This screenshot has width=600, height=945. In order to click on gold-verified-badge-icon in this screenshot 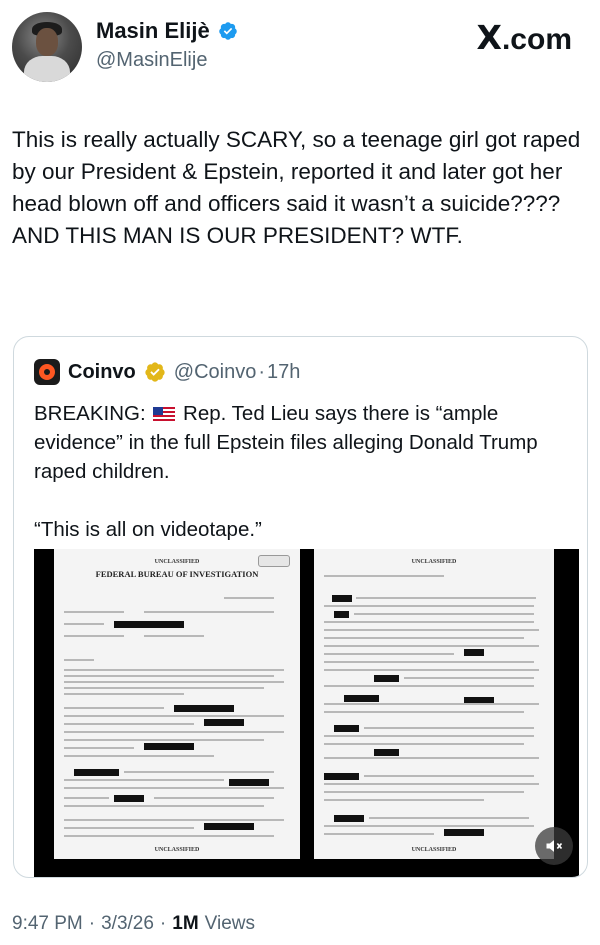, I will do `click(155, 372)`.